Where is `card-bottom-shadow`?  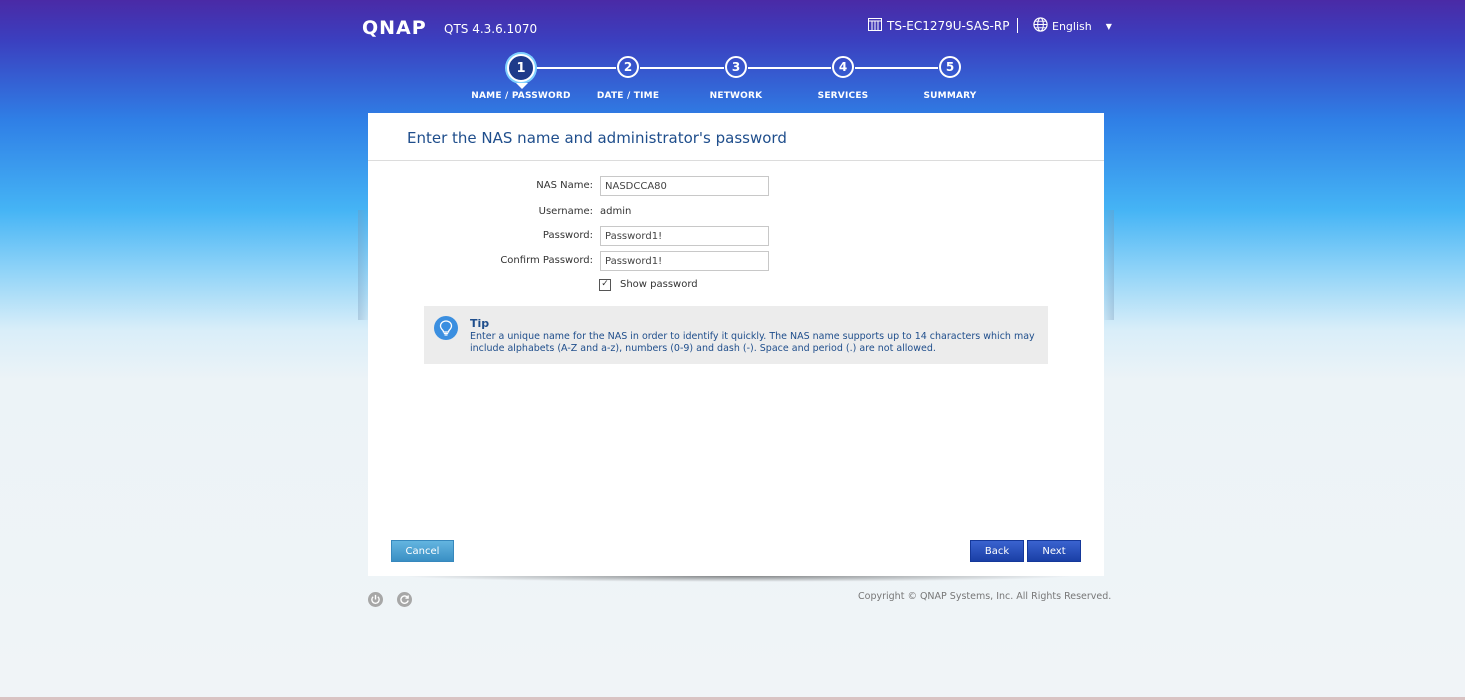 card-bottom-shadow is located at coordinates (738, 579).